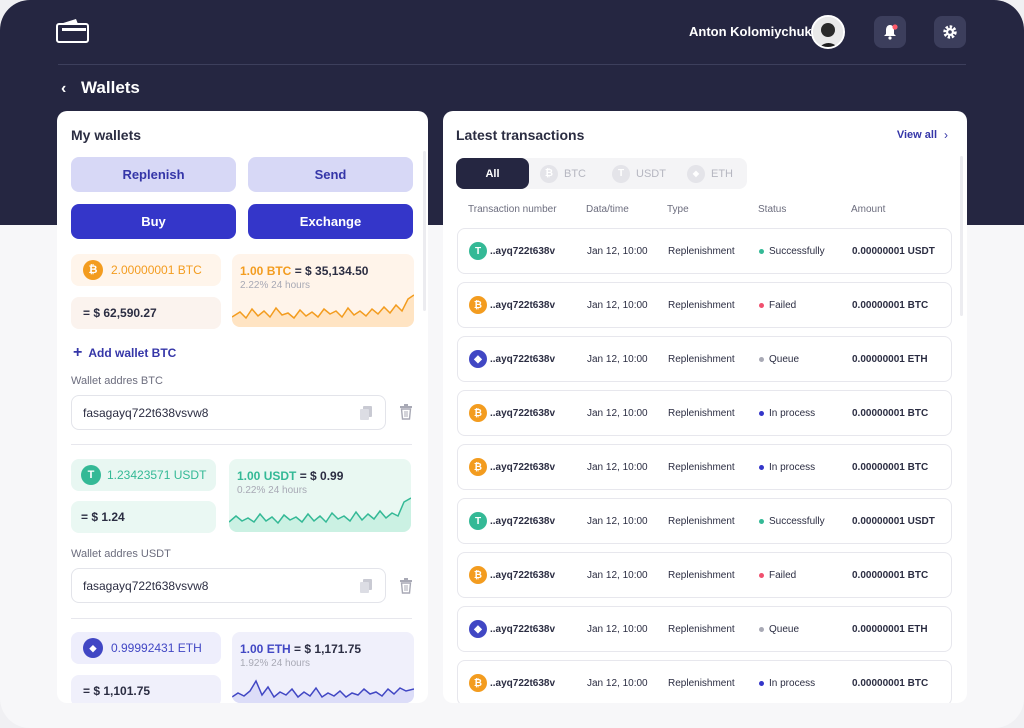 This screenshot has height=728, width=1024. Describe the element at coordinates (710, 173) in the screenshot. I see `tab-eth: ◆ ETH` at that location.